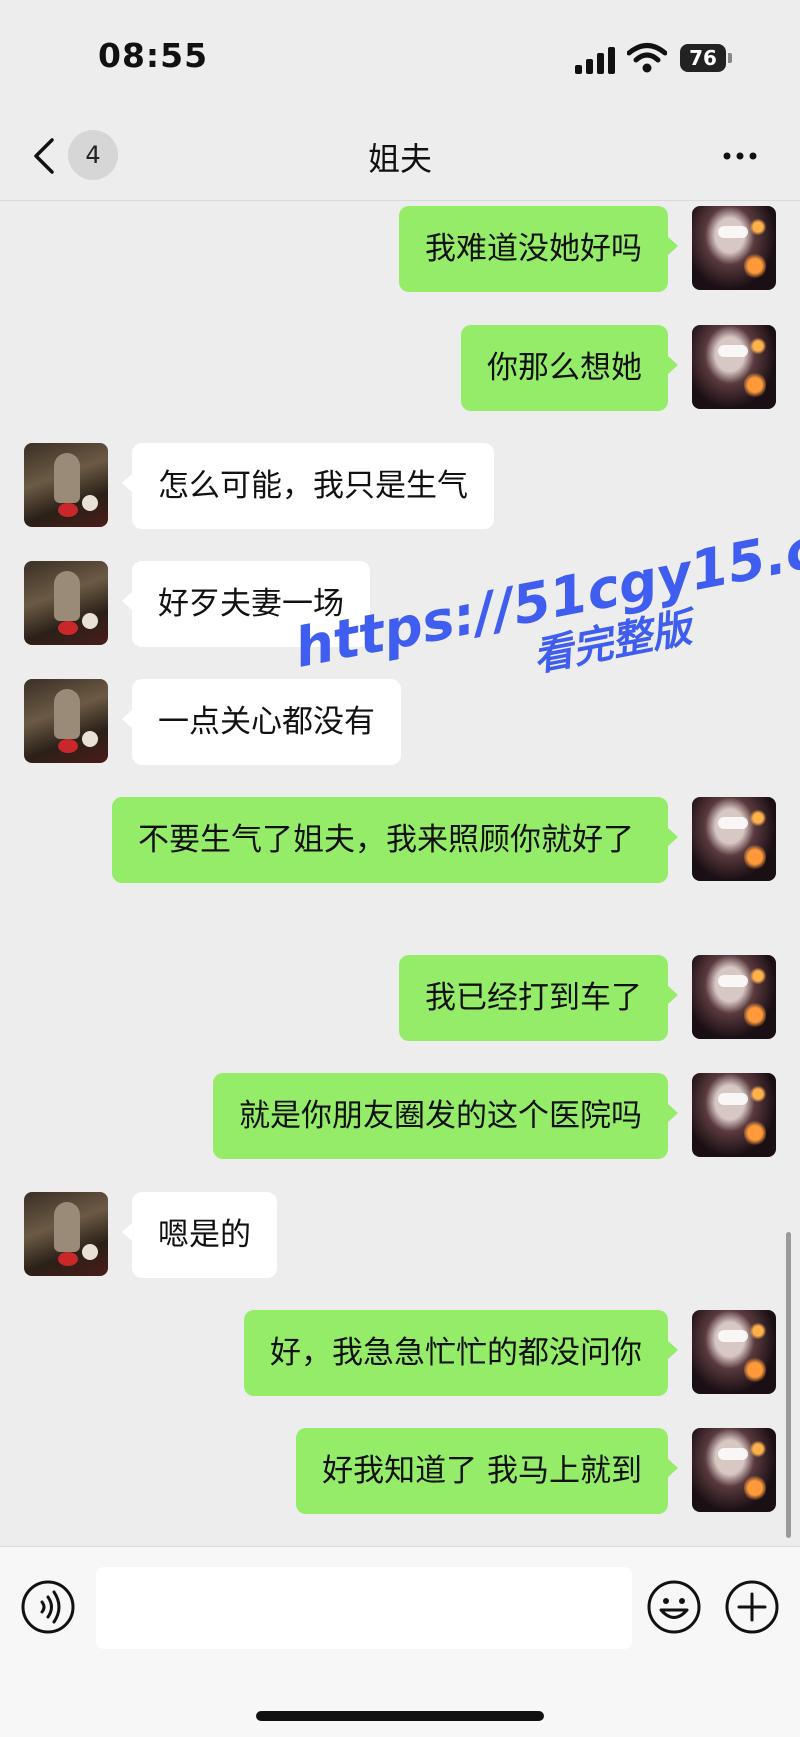 The width and height of the screenshot is (800, 1737). What do you see at coordinates (364, 1608) in the screenshot?
I see `message-input` at bounding box center [364, 1608].